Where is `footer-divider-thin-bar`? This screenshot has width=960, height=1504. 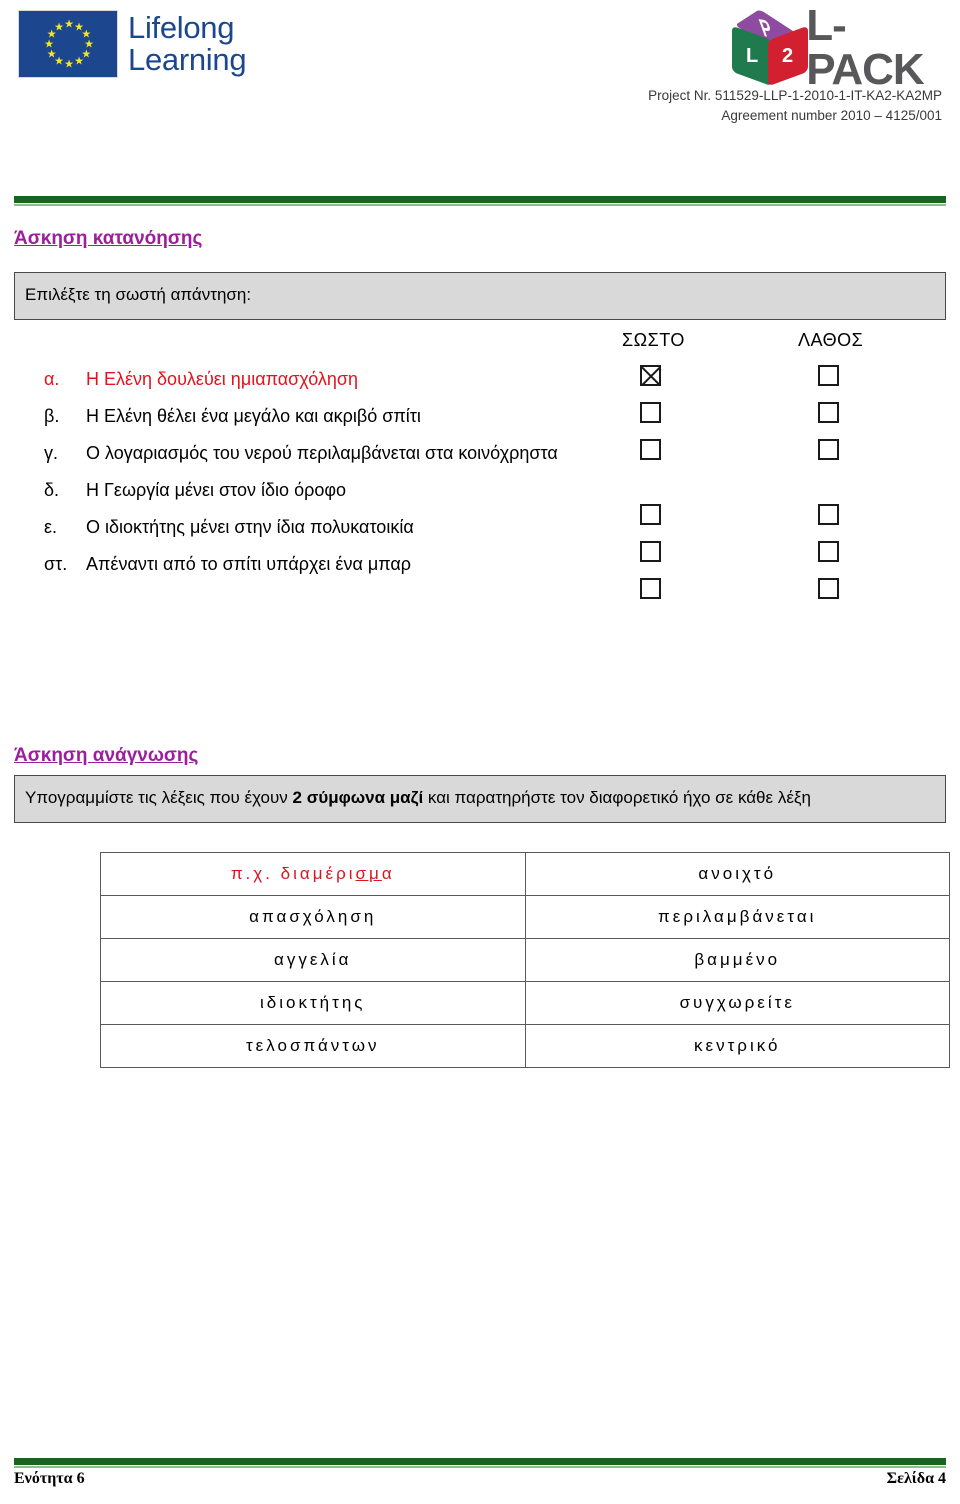 footer-divider-thin-bar is located at coordinates (480, 1467).